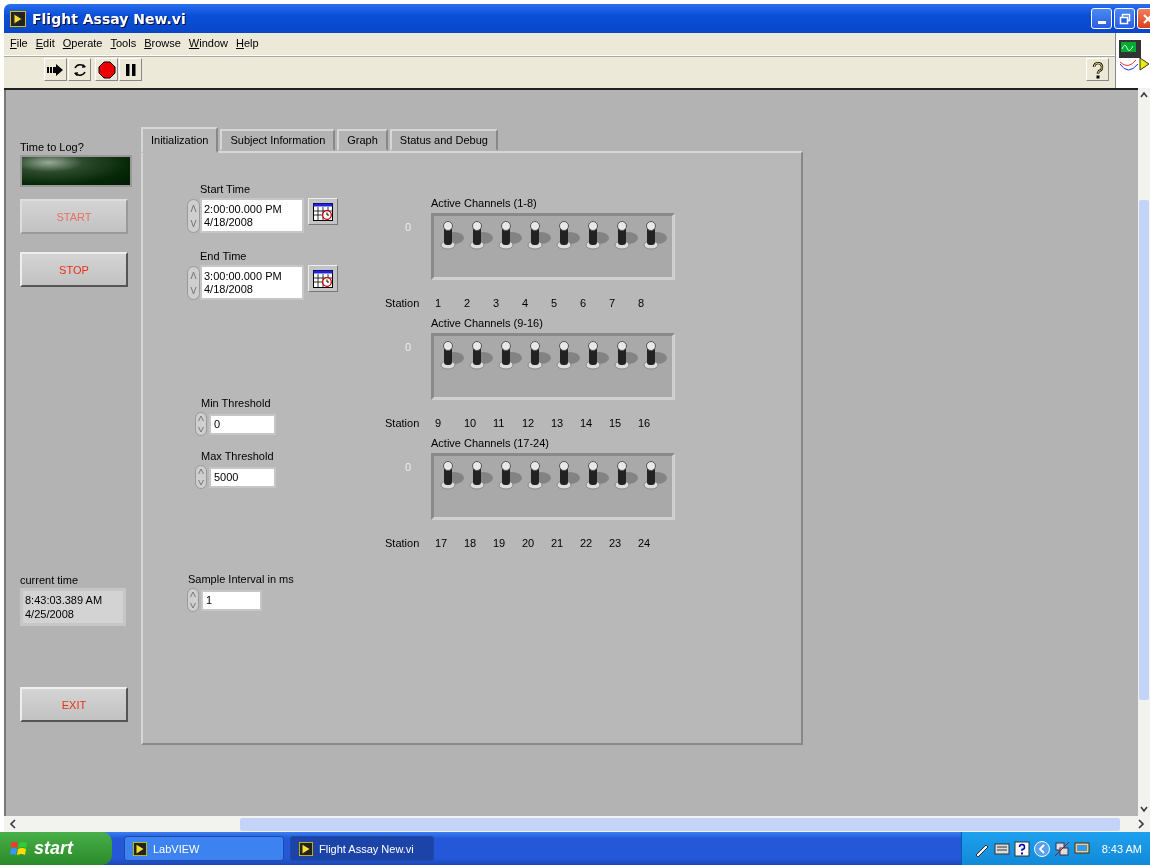 The height and width of the screenshot is (865, 1150). I want to click on station-number: 4, so click(526, 303).